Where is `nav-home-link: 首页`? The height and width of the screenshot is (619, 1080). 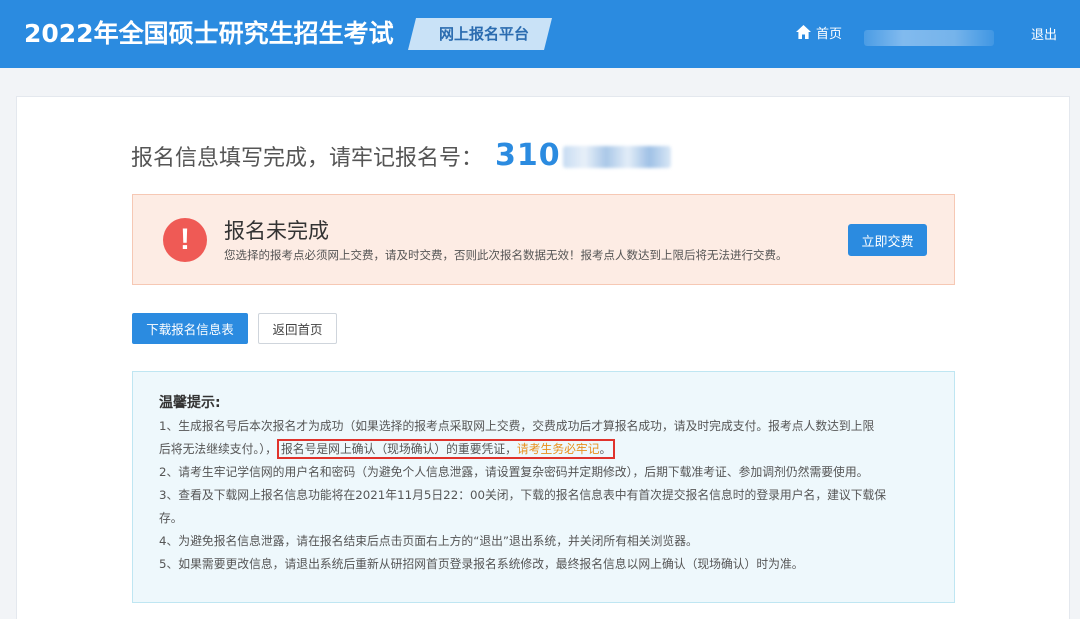 nav-home-link: 首页 is located at coordinates (819, 32).